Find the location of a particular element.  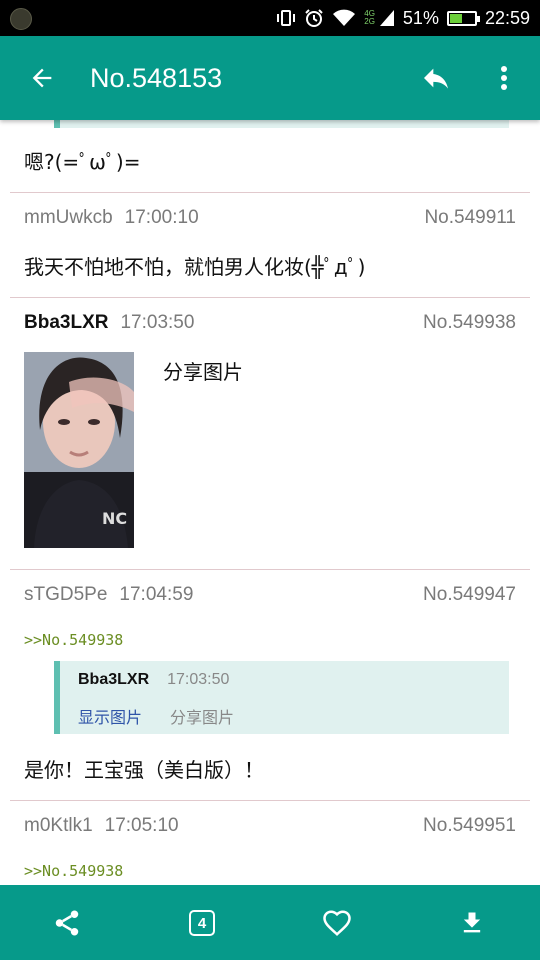

download-button is located at coordinates (472, 923).